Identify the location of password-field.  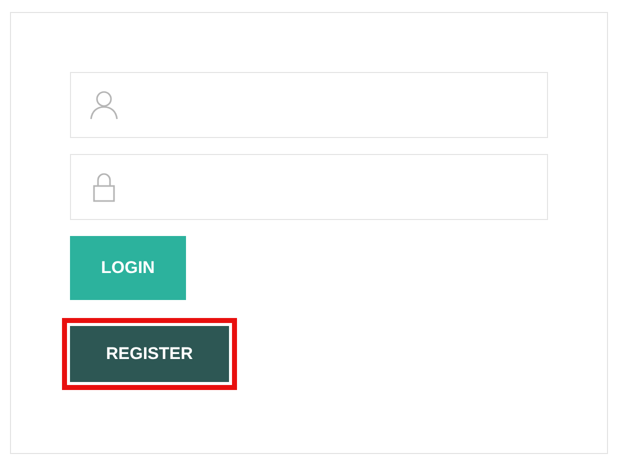
(309, 187).